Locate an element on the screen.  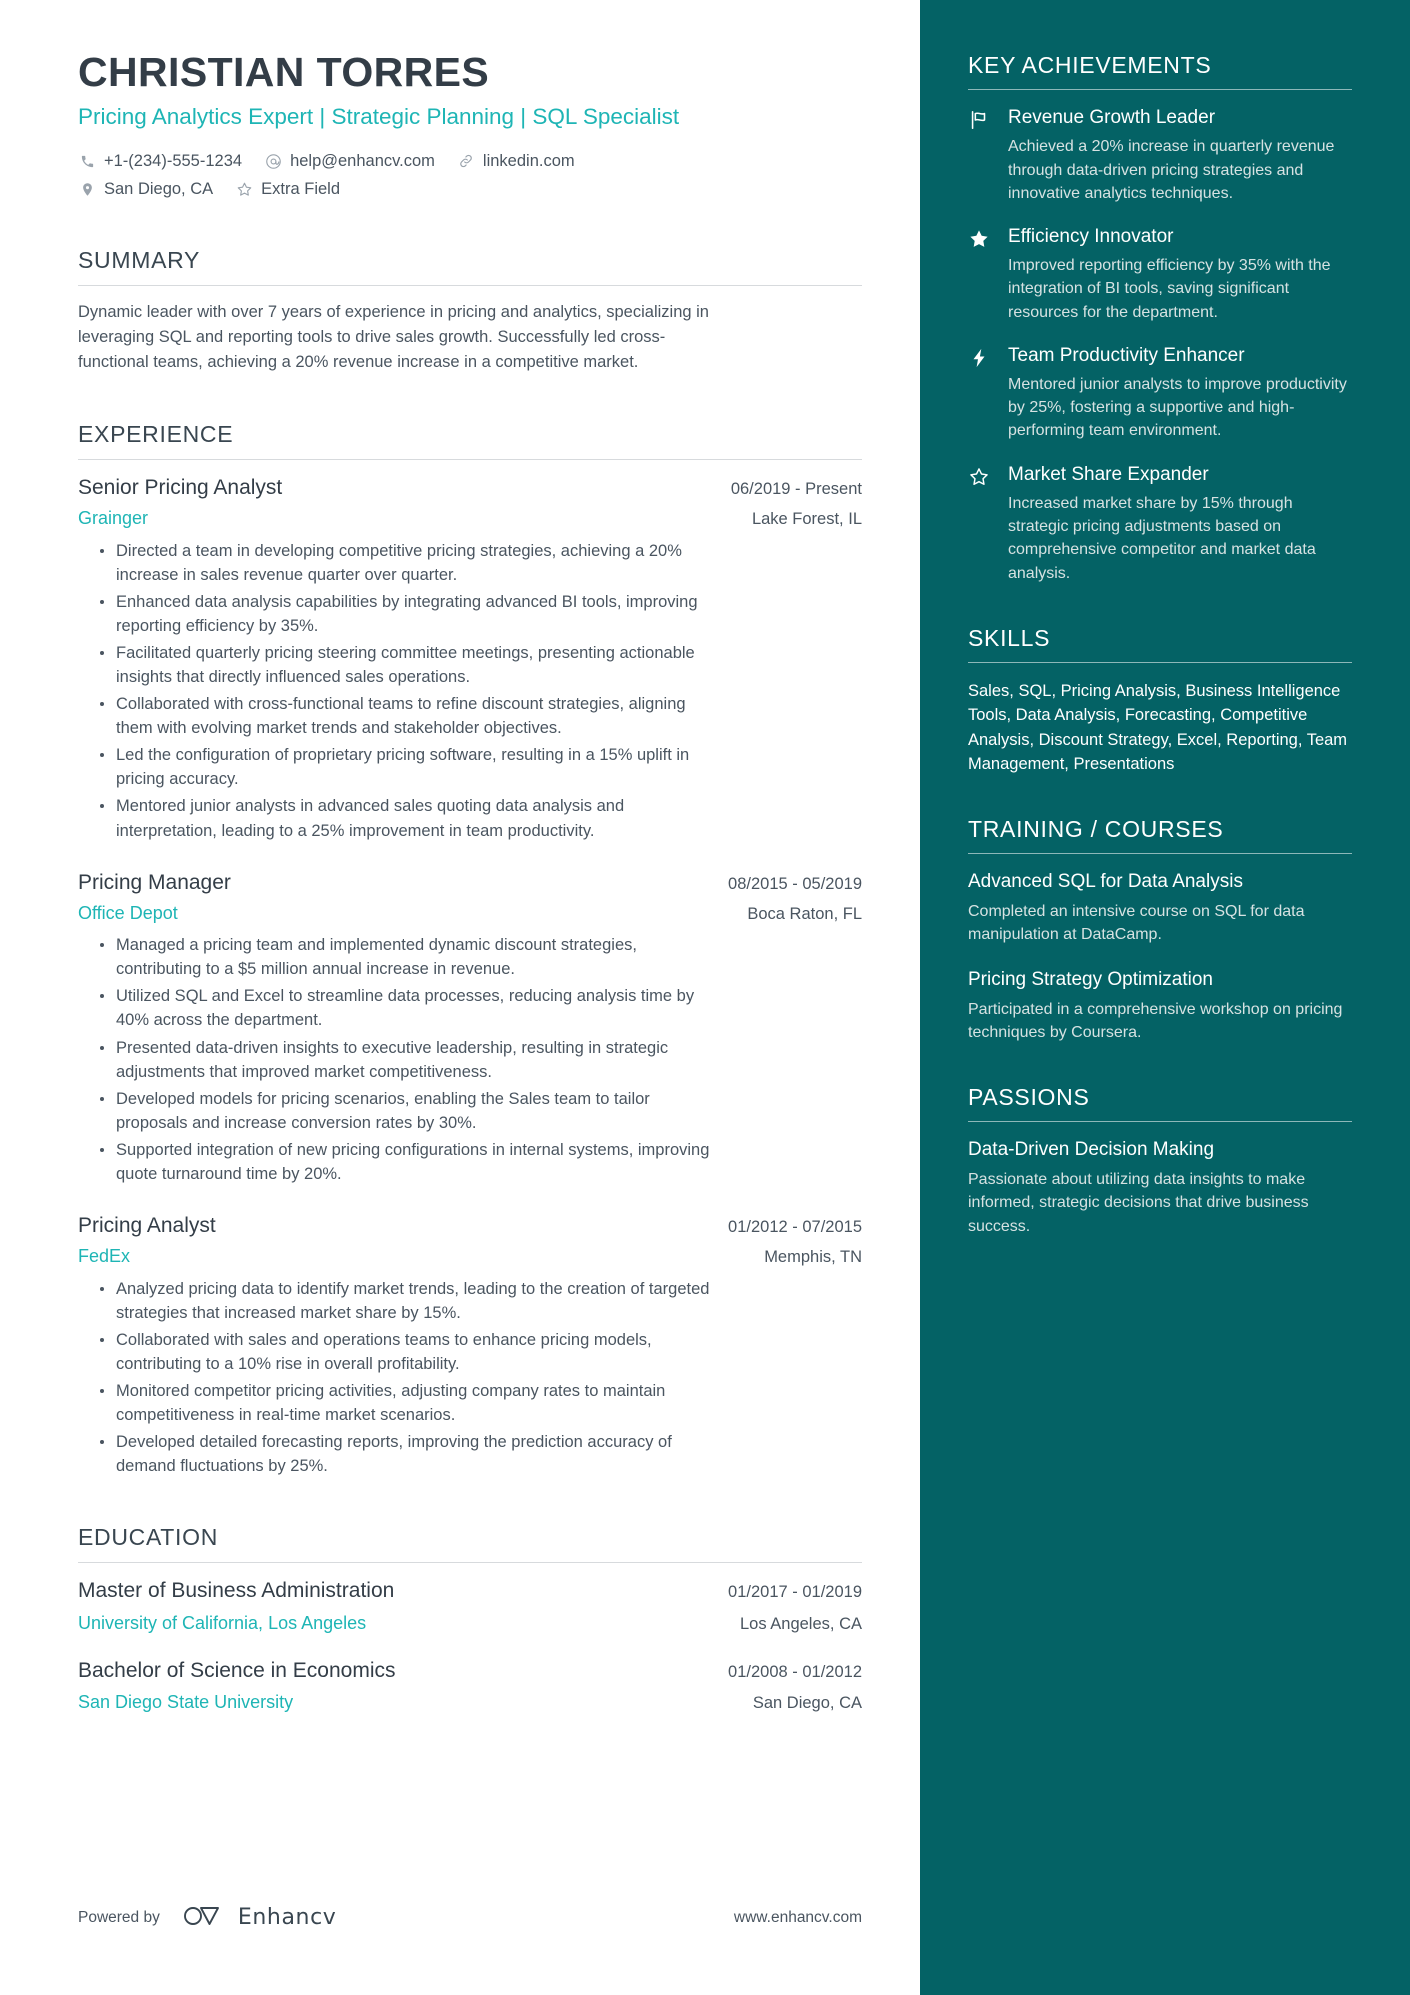
job-dates: 06/2019 - Present is located at coordinates (796, 489).